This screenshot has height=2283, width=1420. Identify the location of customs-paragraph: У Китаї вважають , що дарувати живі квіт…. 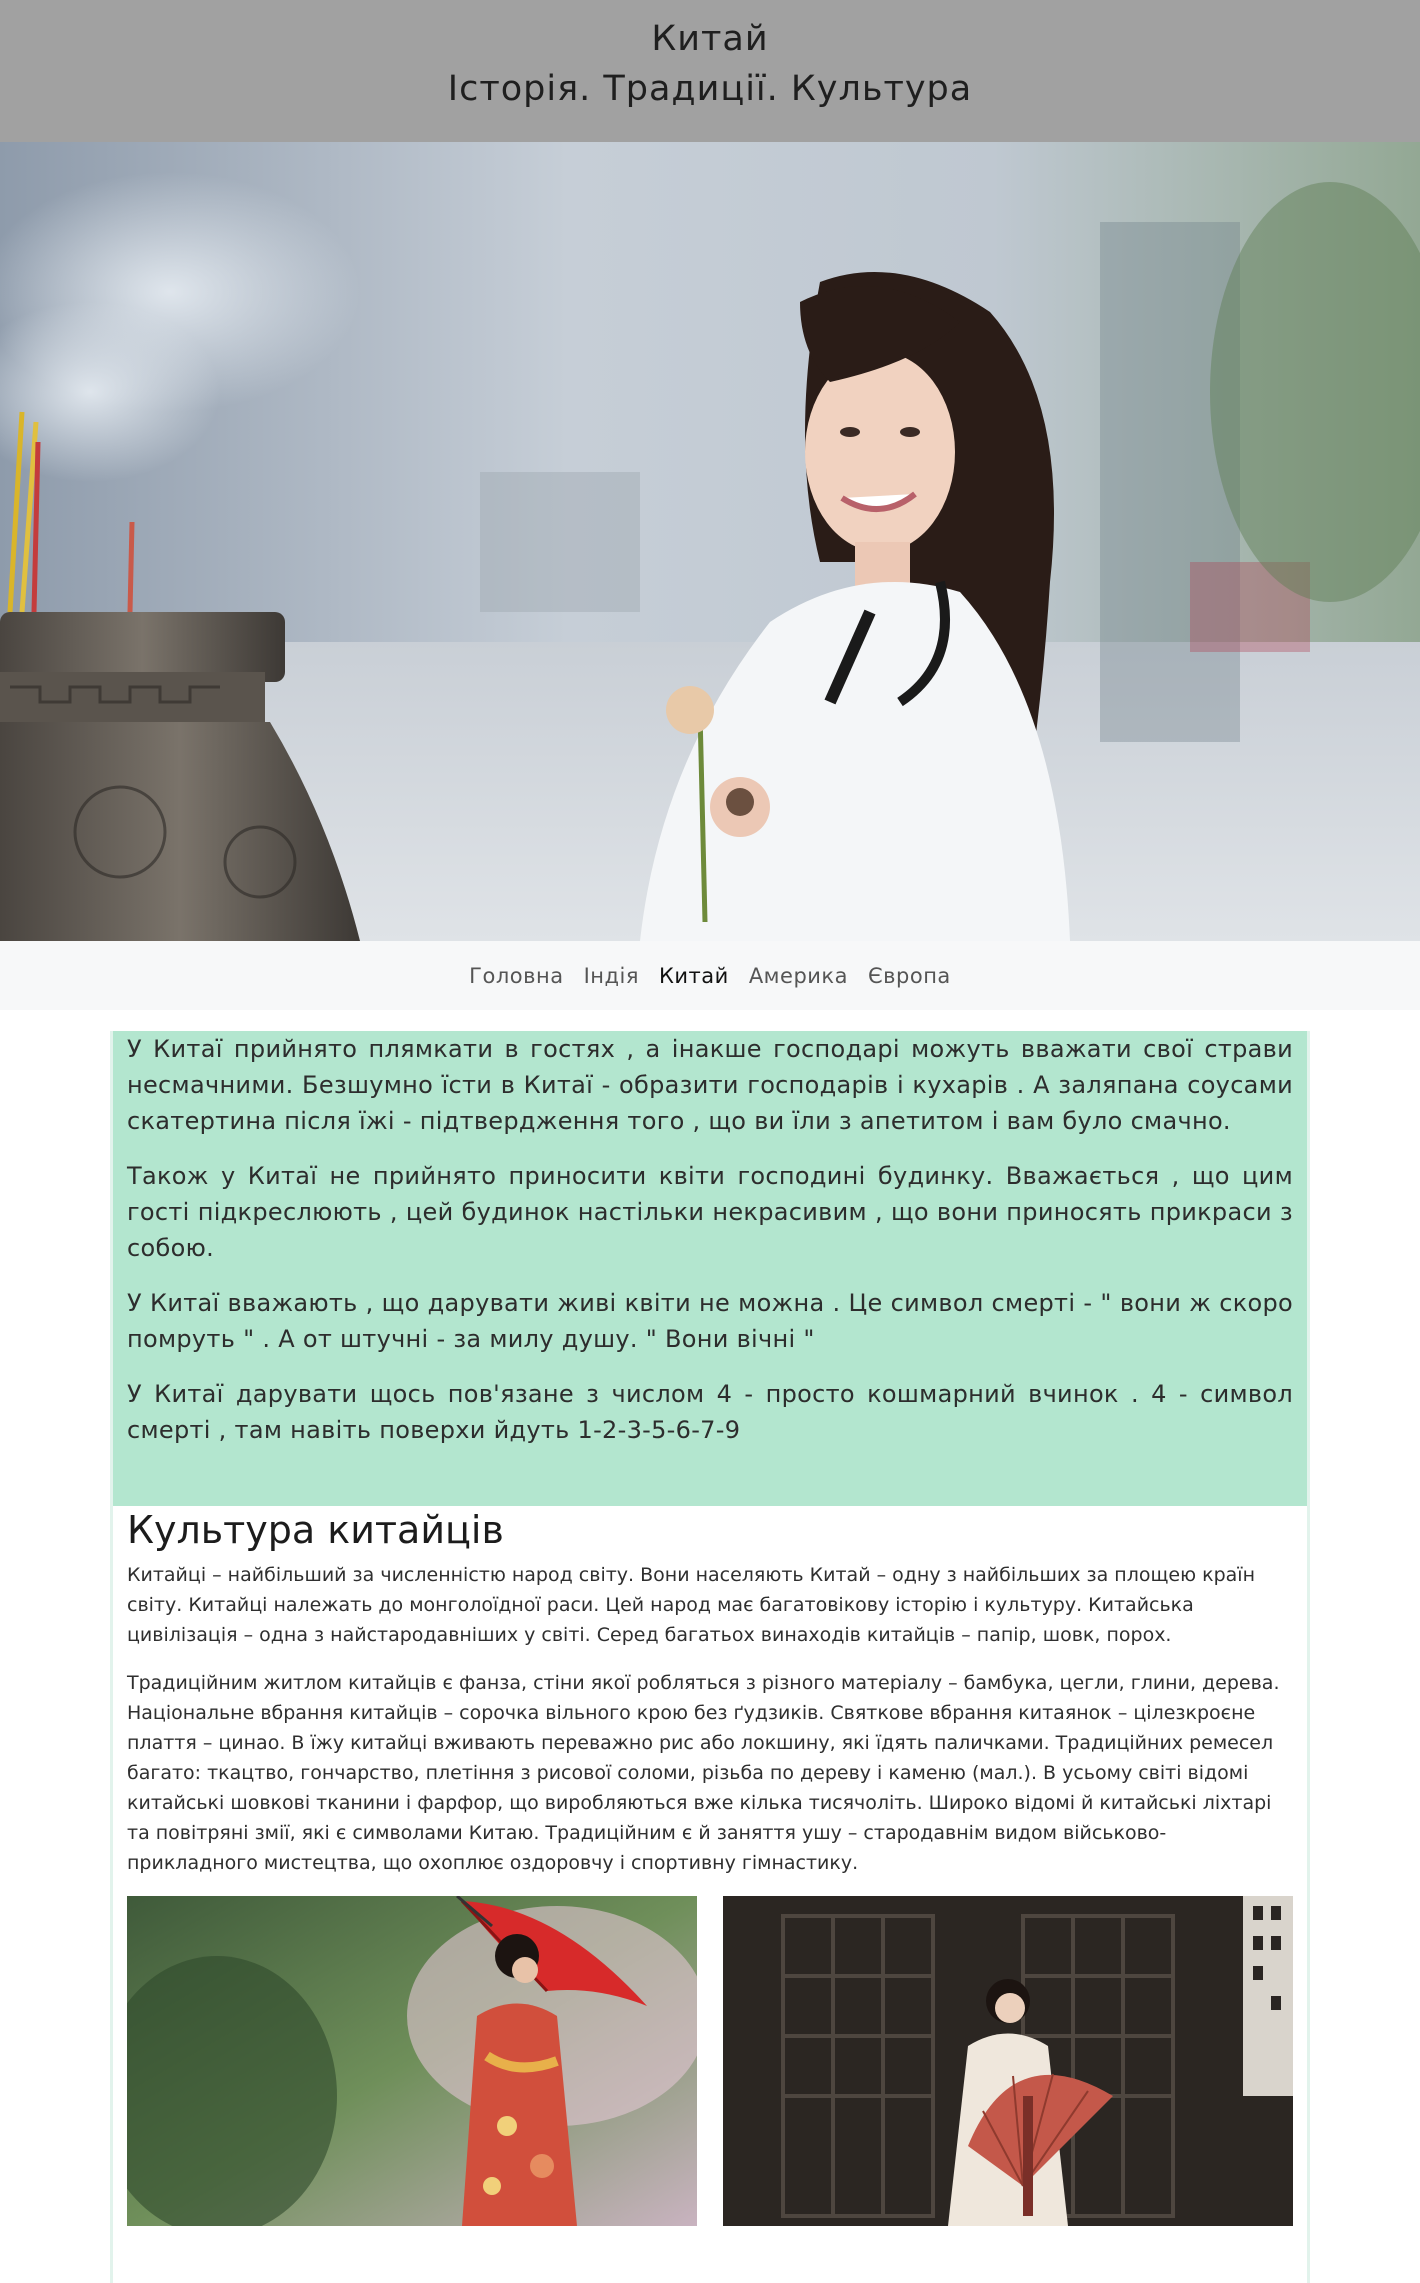
(710, 1321).